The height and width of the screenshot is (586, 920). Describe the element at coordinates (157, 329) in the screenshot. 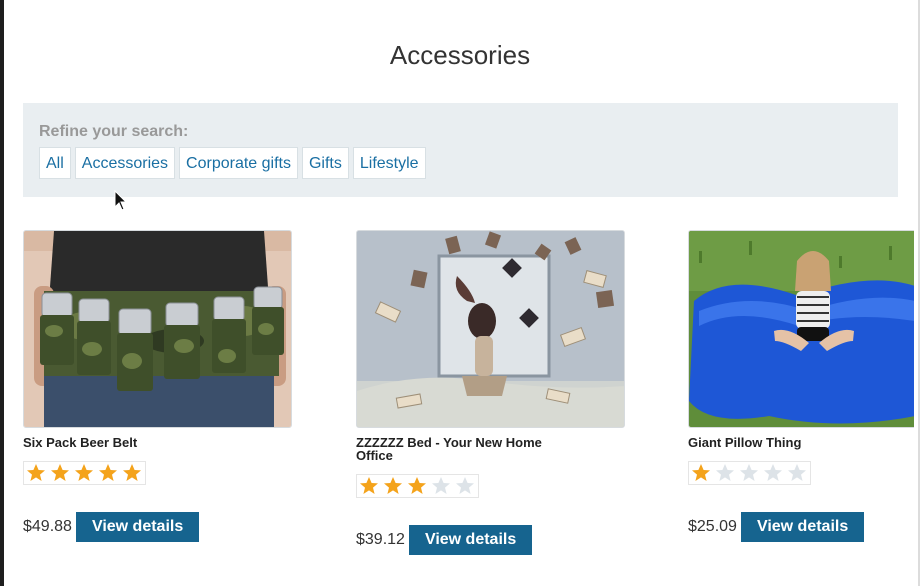

I see `product-image-beer-belt` at that location.